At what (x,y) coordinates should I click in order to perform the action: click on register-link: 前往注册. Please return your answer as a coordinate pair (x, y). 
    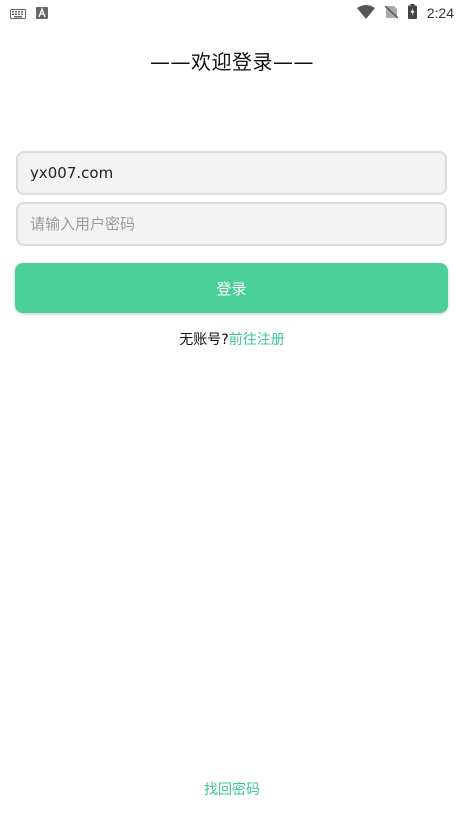
    Looking at the image, I should click on (257, 340).